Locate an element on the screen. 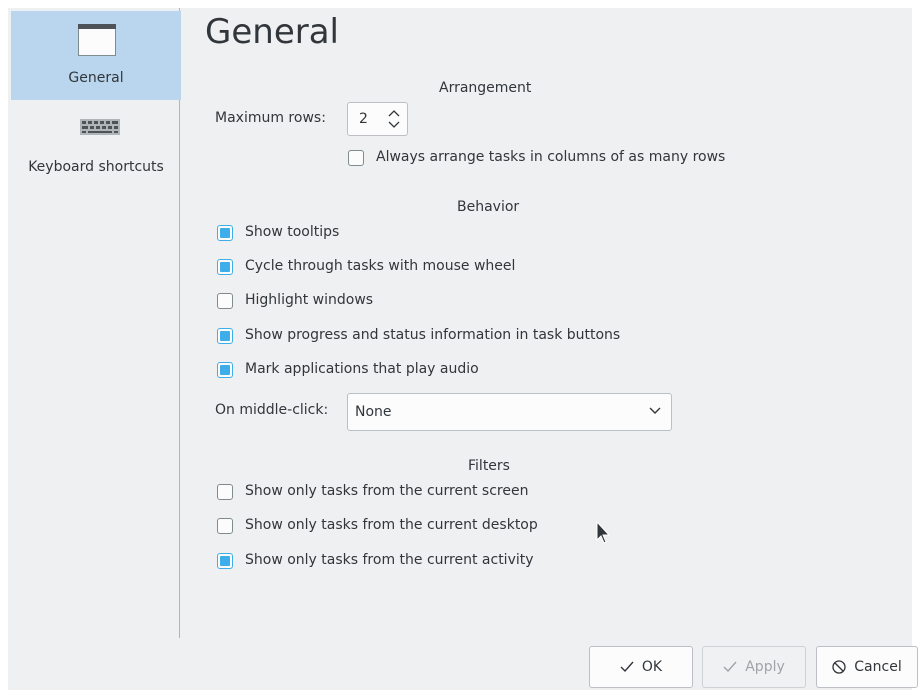 The height and width of the screenshot is (690, 920). section-title-filters: Filters is located at coordinates (489, 466).